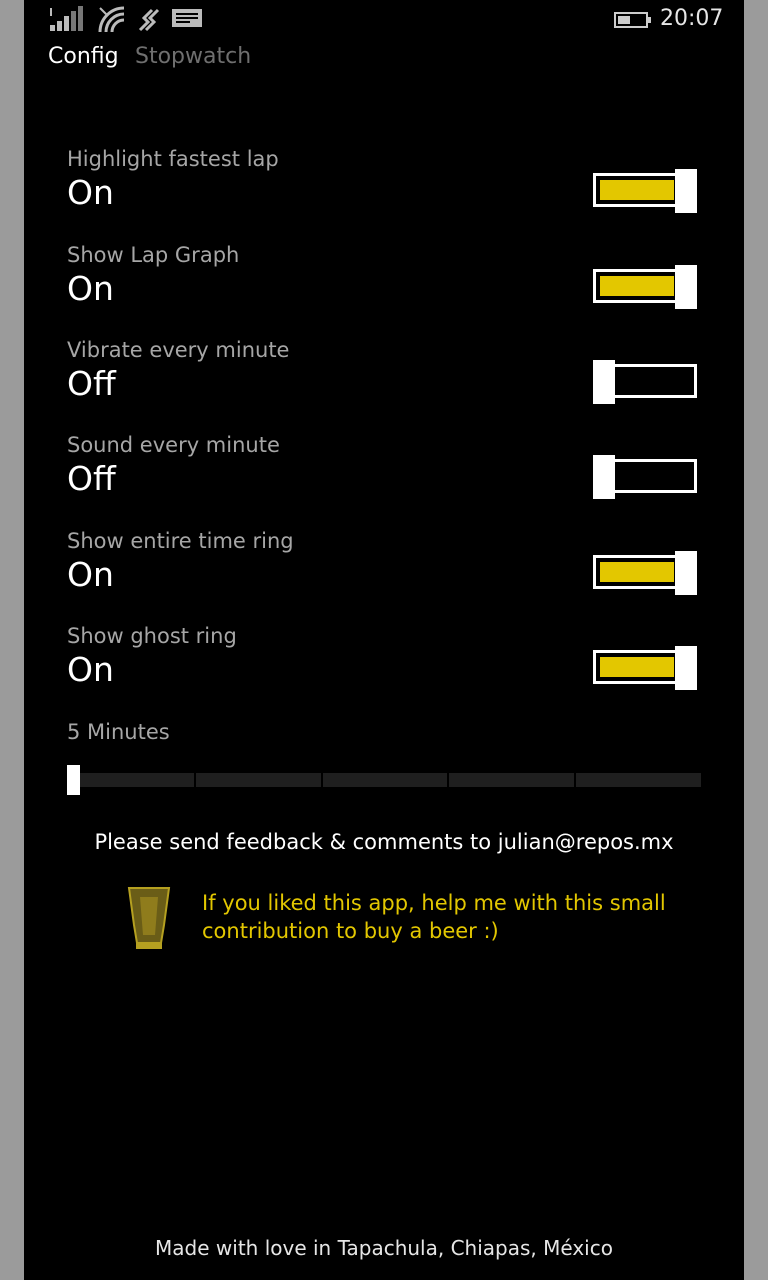 The image size is (768, 1280). What do you see at coordinates (153, 255) in the screenshot?
I see `setting-label: Show Lap Graph` at bounding box center [153, 255].